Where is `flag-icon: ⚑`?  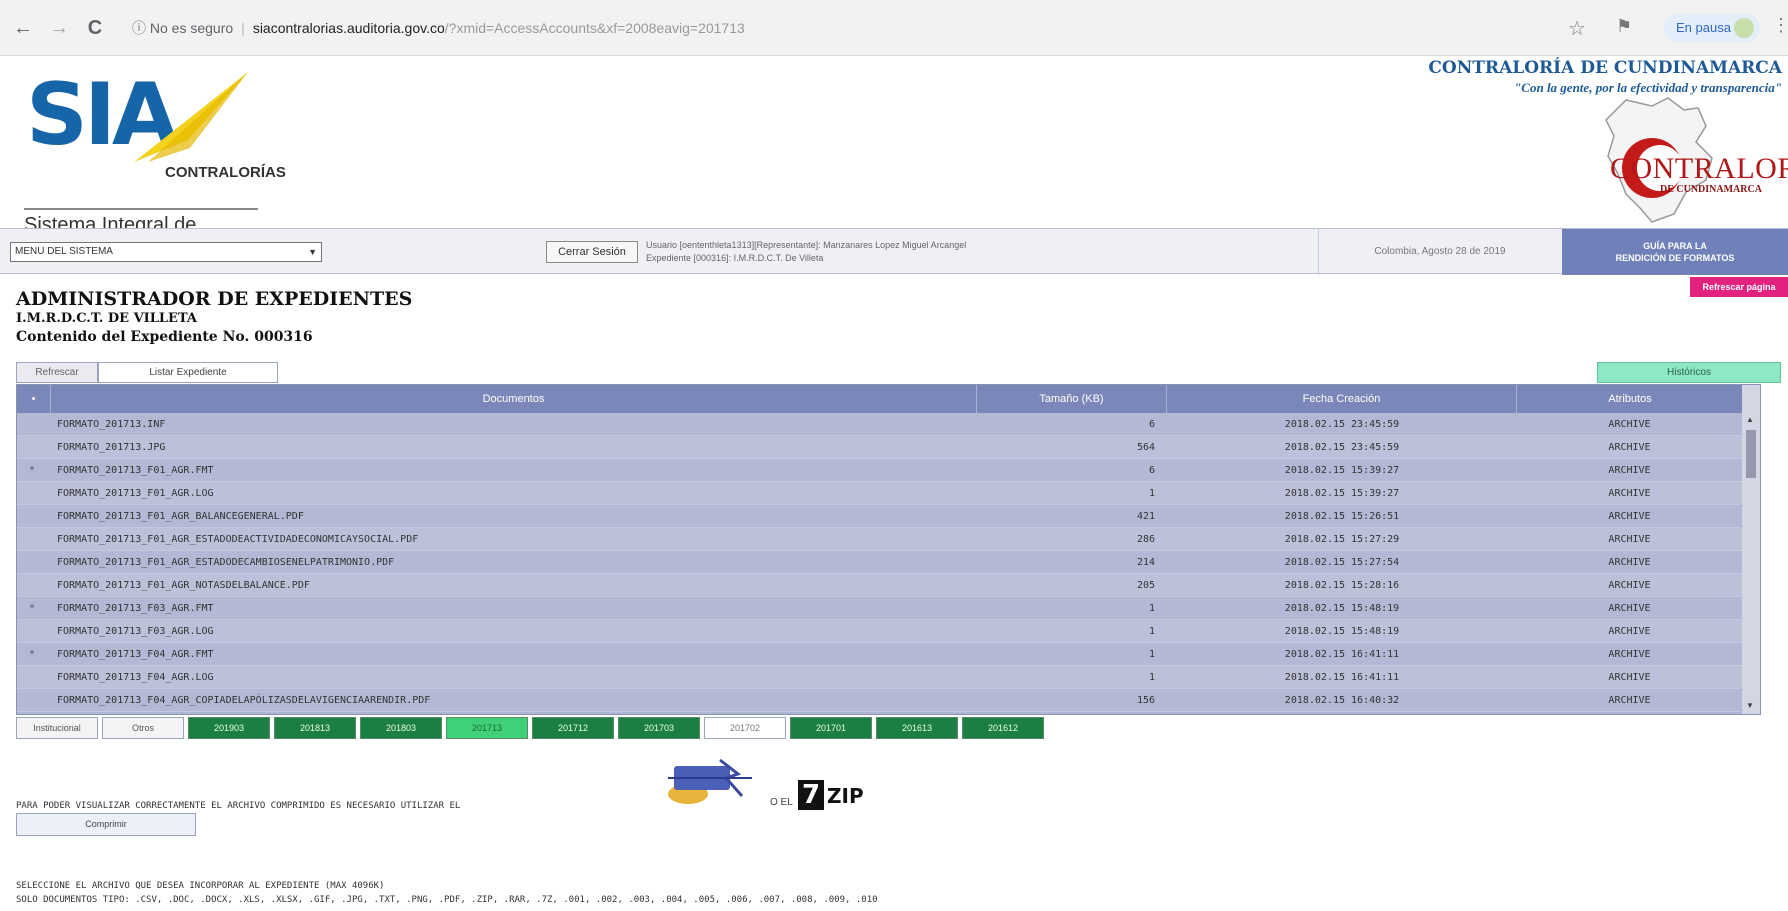
flag-icon: ⚑ is located at coordinates (1624, 26).